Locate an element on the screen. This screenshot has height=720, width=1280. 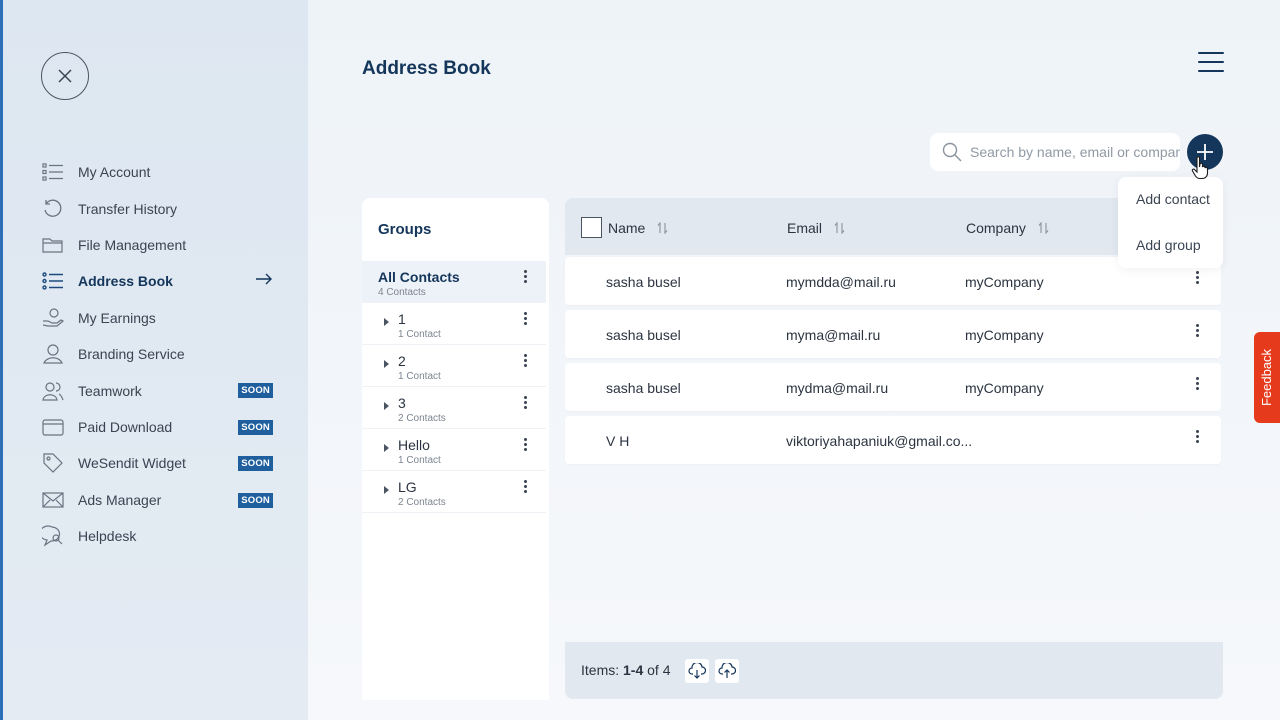
group-name: Hello is located at coordinates (414, 445).